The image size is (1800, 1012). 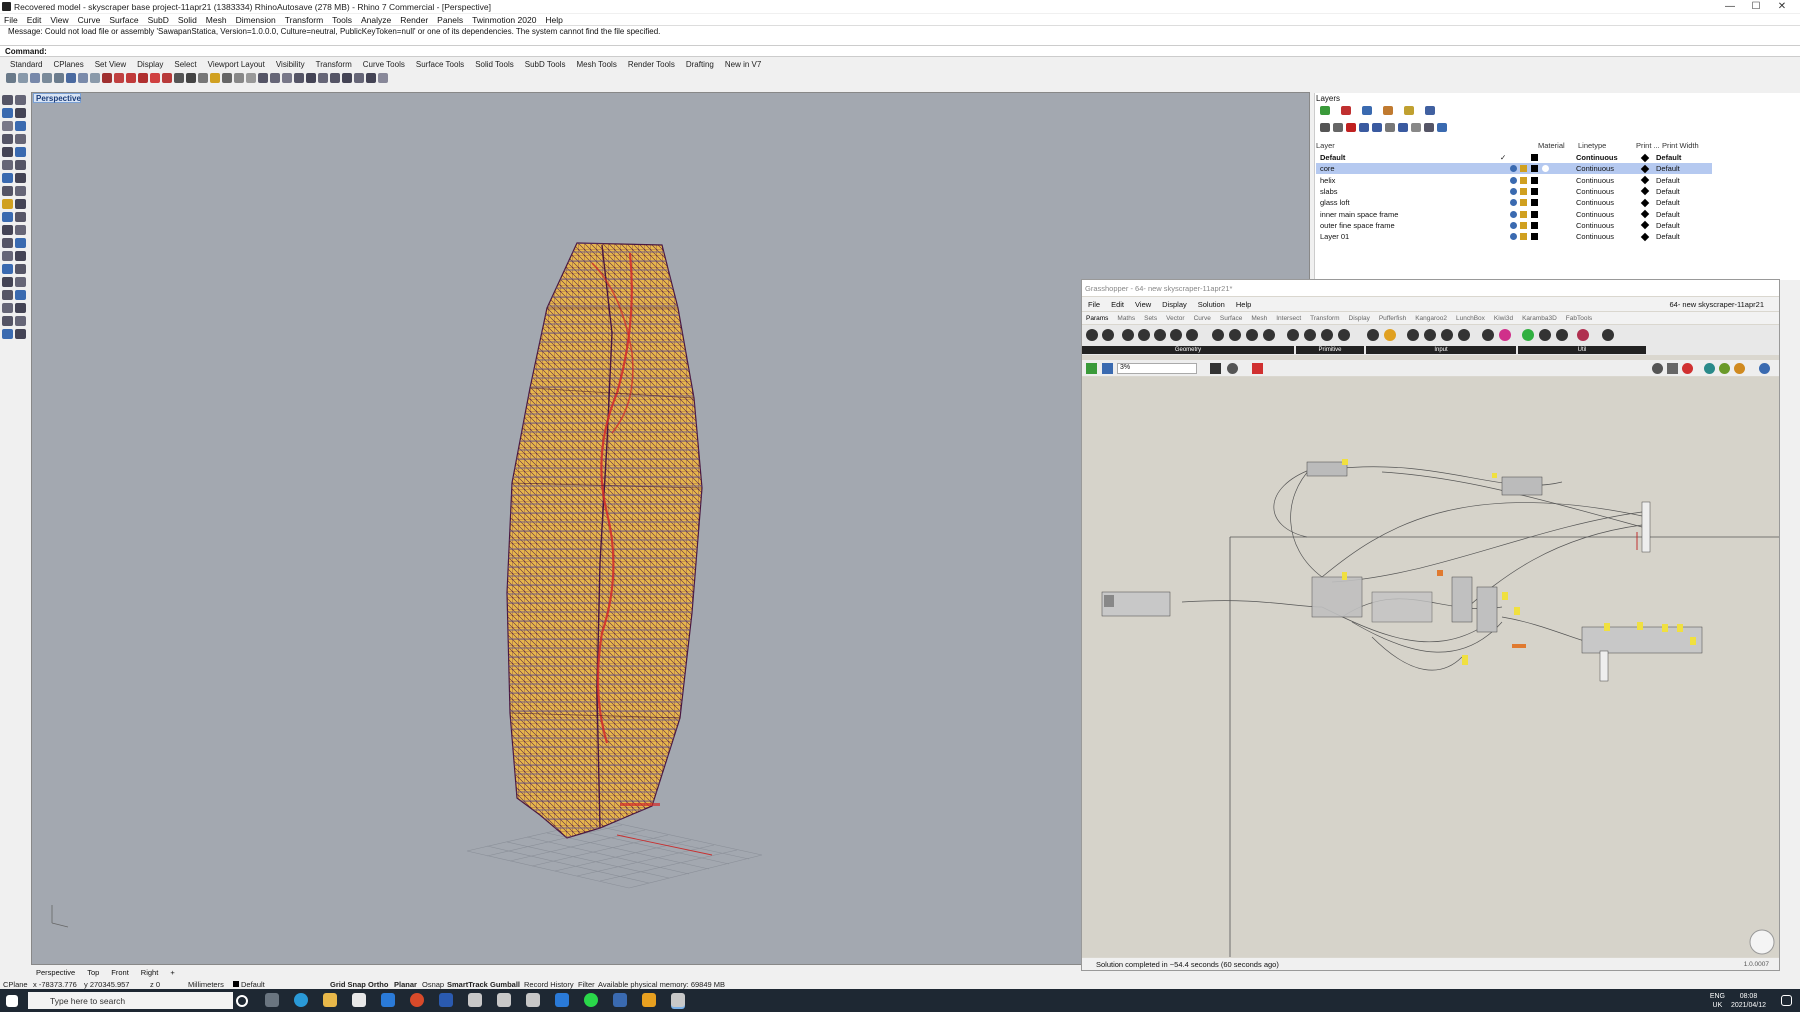 I want to click on named-views-tab-icon, so click(x=1430, y=110).